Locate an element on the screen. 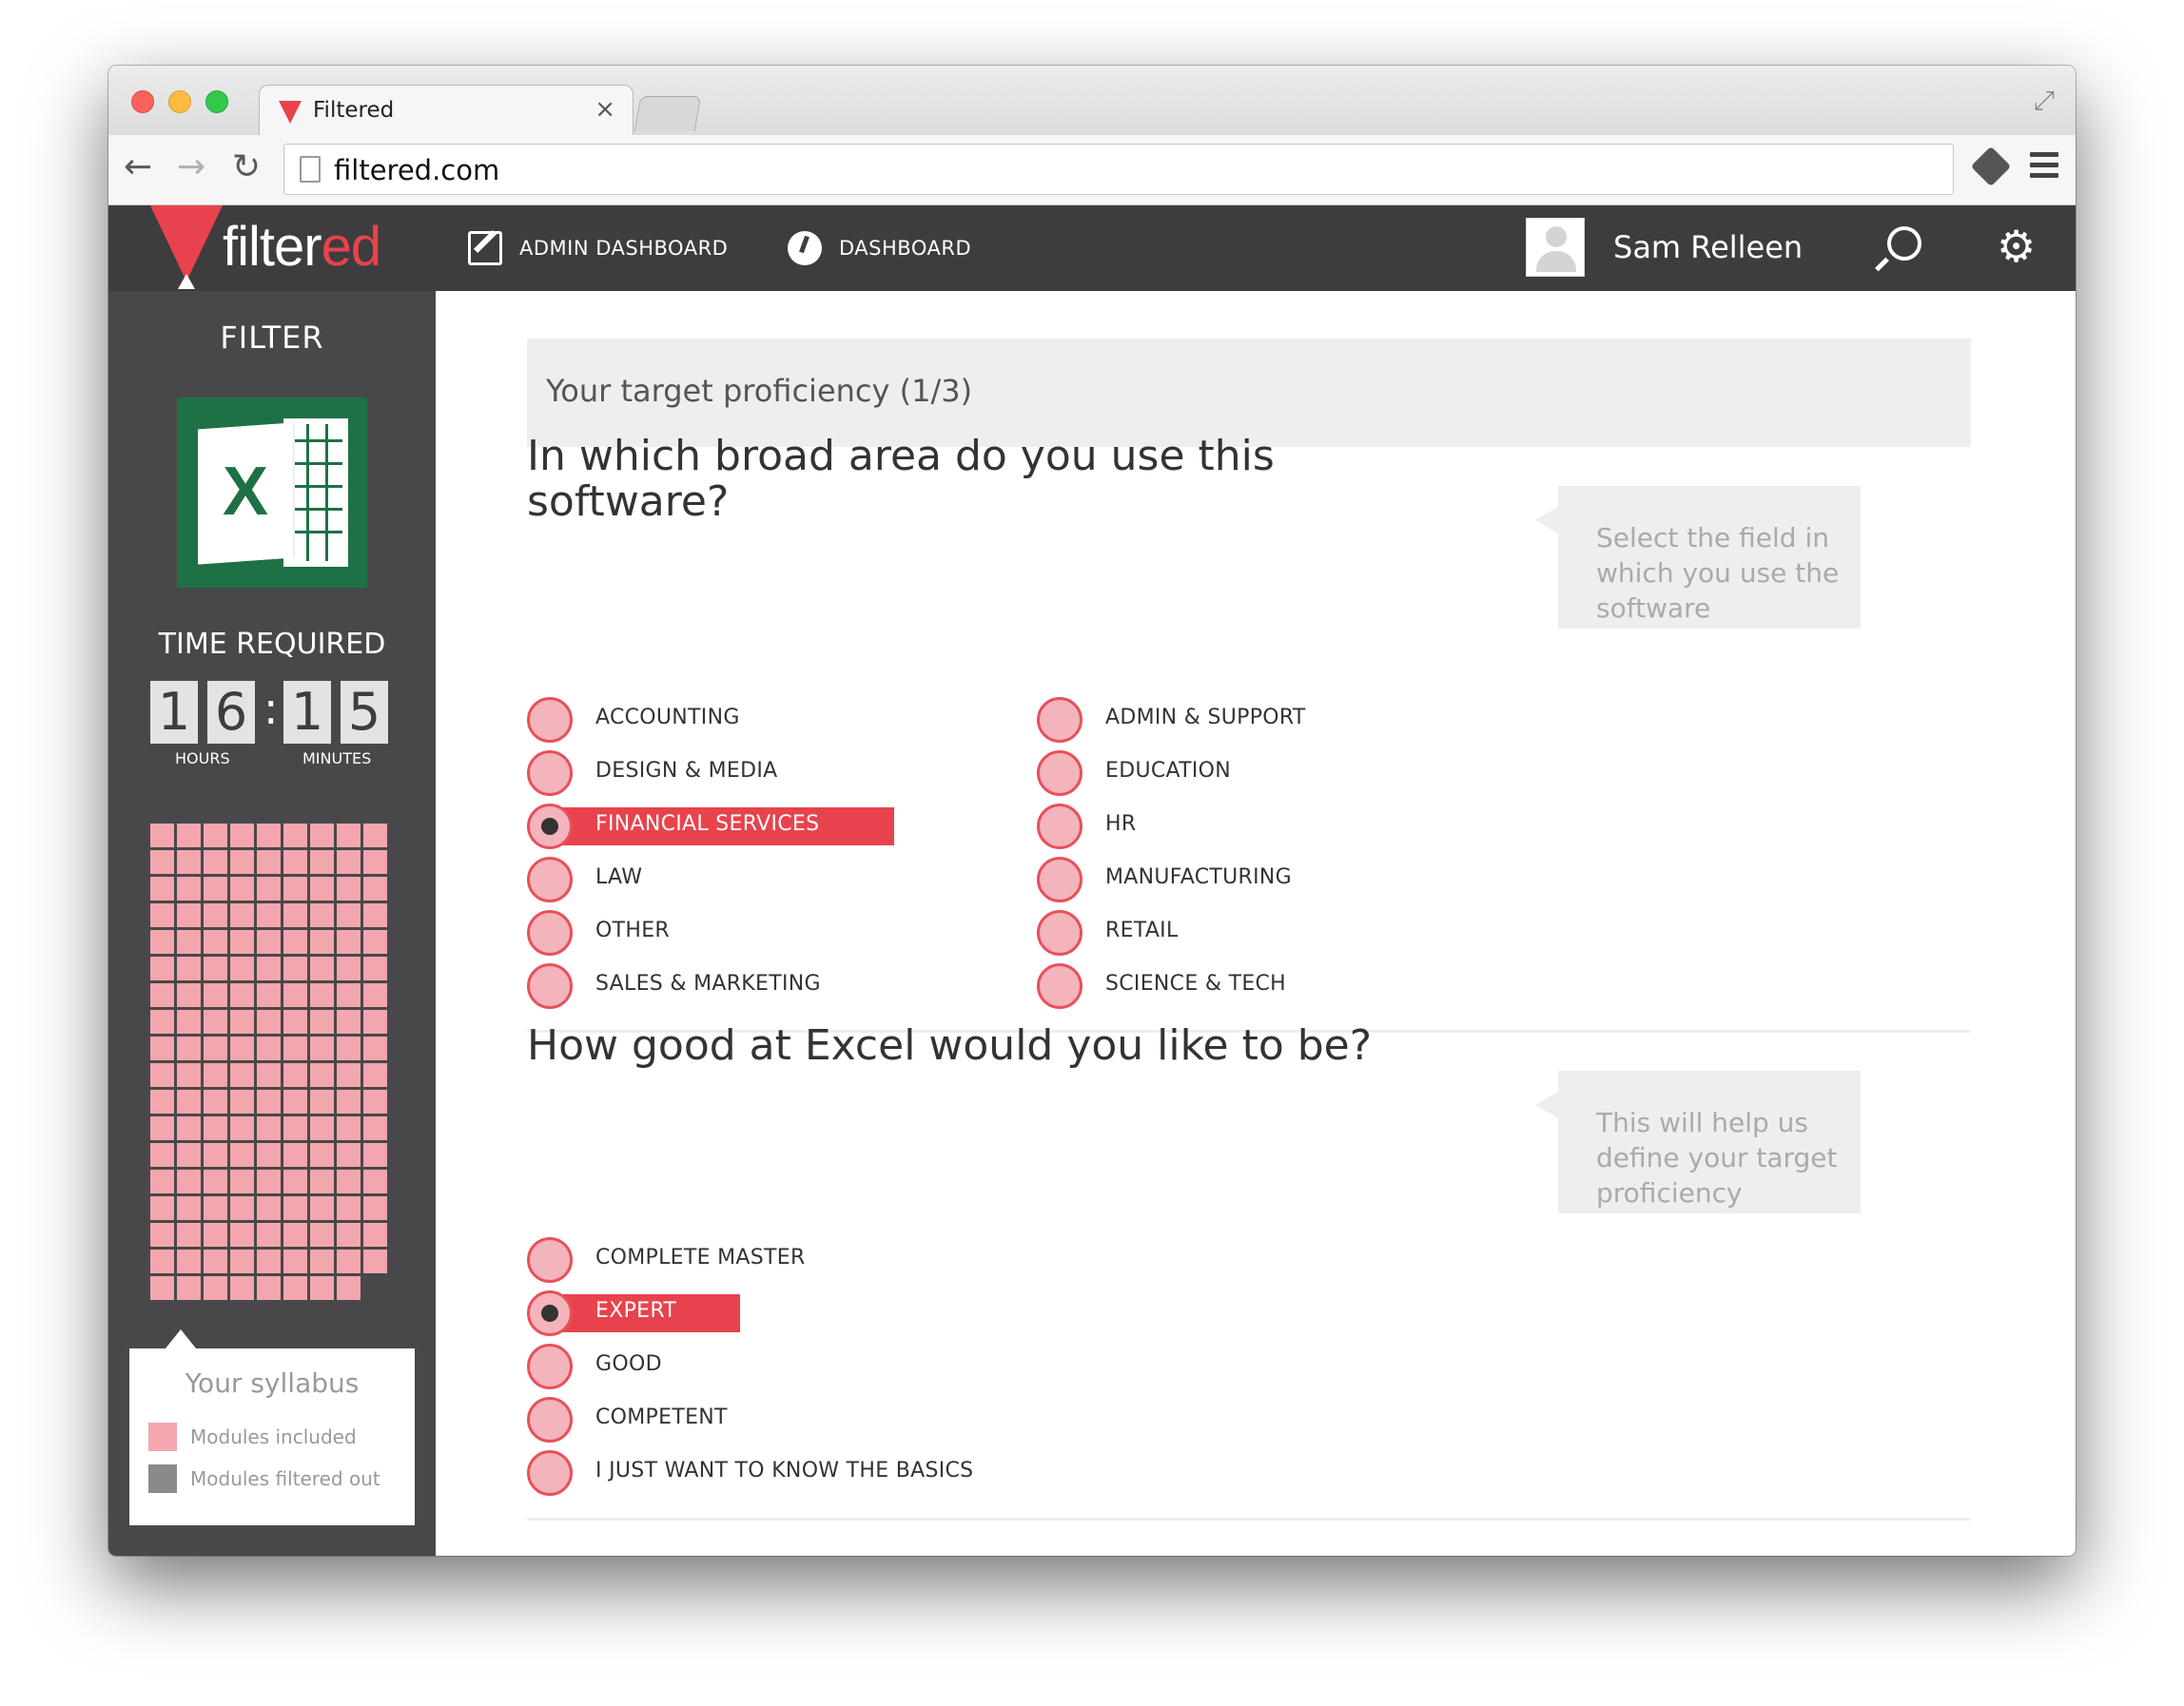 This screenshot has width=2184, height=1706. new-tab-button is located at coordinates (668, 114).